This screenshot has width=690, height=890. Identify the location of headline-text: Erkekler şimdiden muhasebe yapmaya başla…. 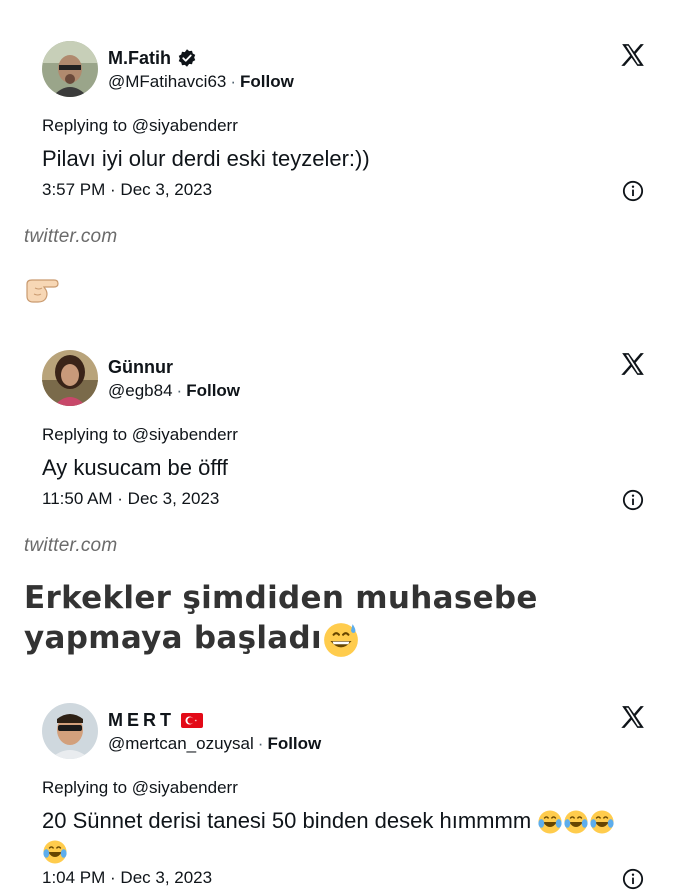
(281, 618).